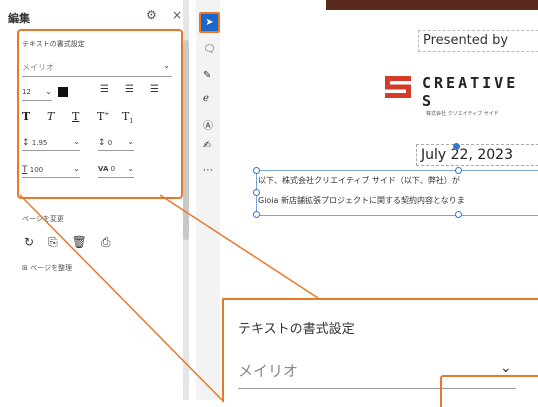 This screenshot has height=407, width=538. What do you see at coordinates (268, 371) in the screenshot?
I see `zoom-font-value: メイリオ` at bounding box center [268, 371].